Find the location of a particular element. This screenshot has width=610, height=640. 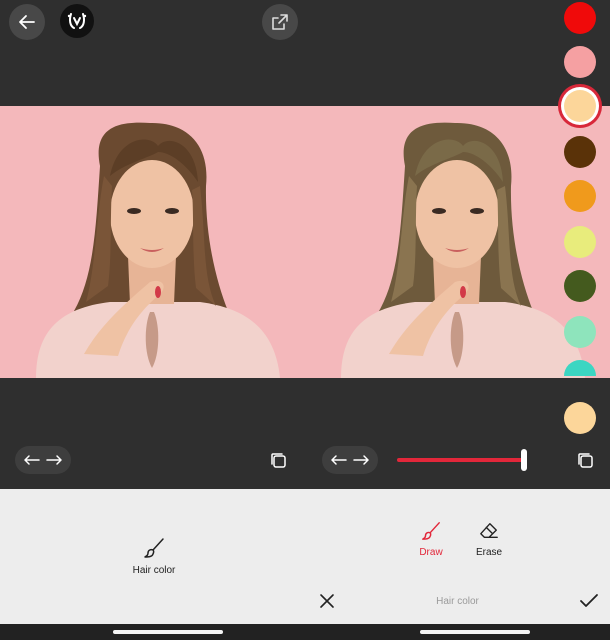

tool-panel: Hair color is located at coordinates (152, 559).